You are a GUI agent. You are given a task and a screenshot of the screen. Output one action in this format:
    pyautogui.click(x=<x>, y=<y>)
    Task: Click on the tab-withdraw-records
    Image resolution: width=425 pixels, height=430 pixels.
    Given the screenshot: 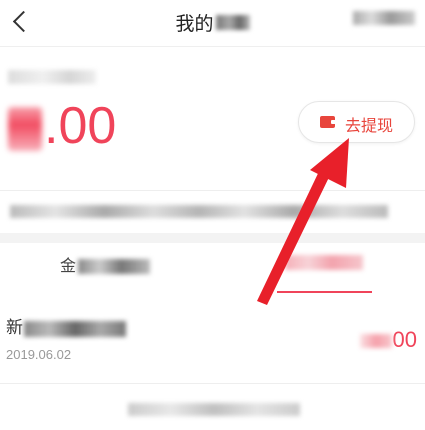 What is the action you would take?
    pyautogui.click(x=324, y=262)
    